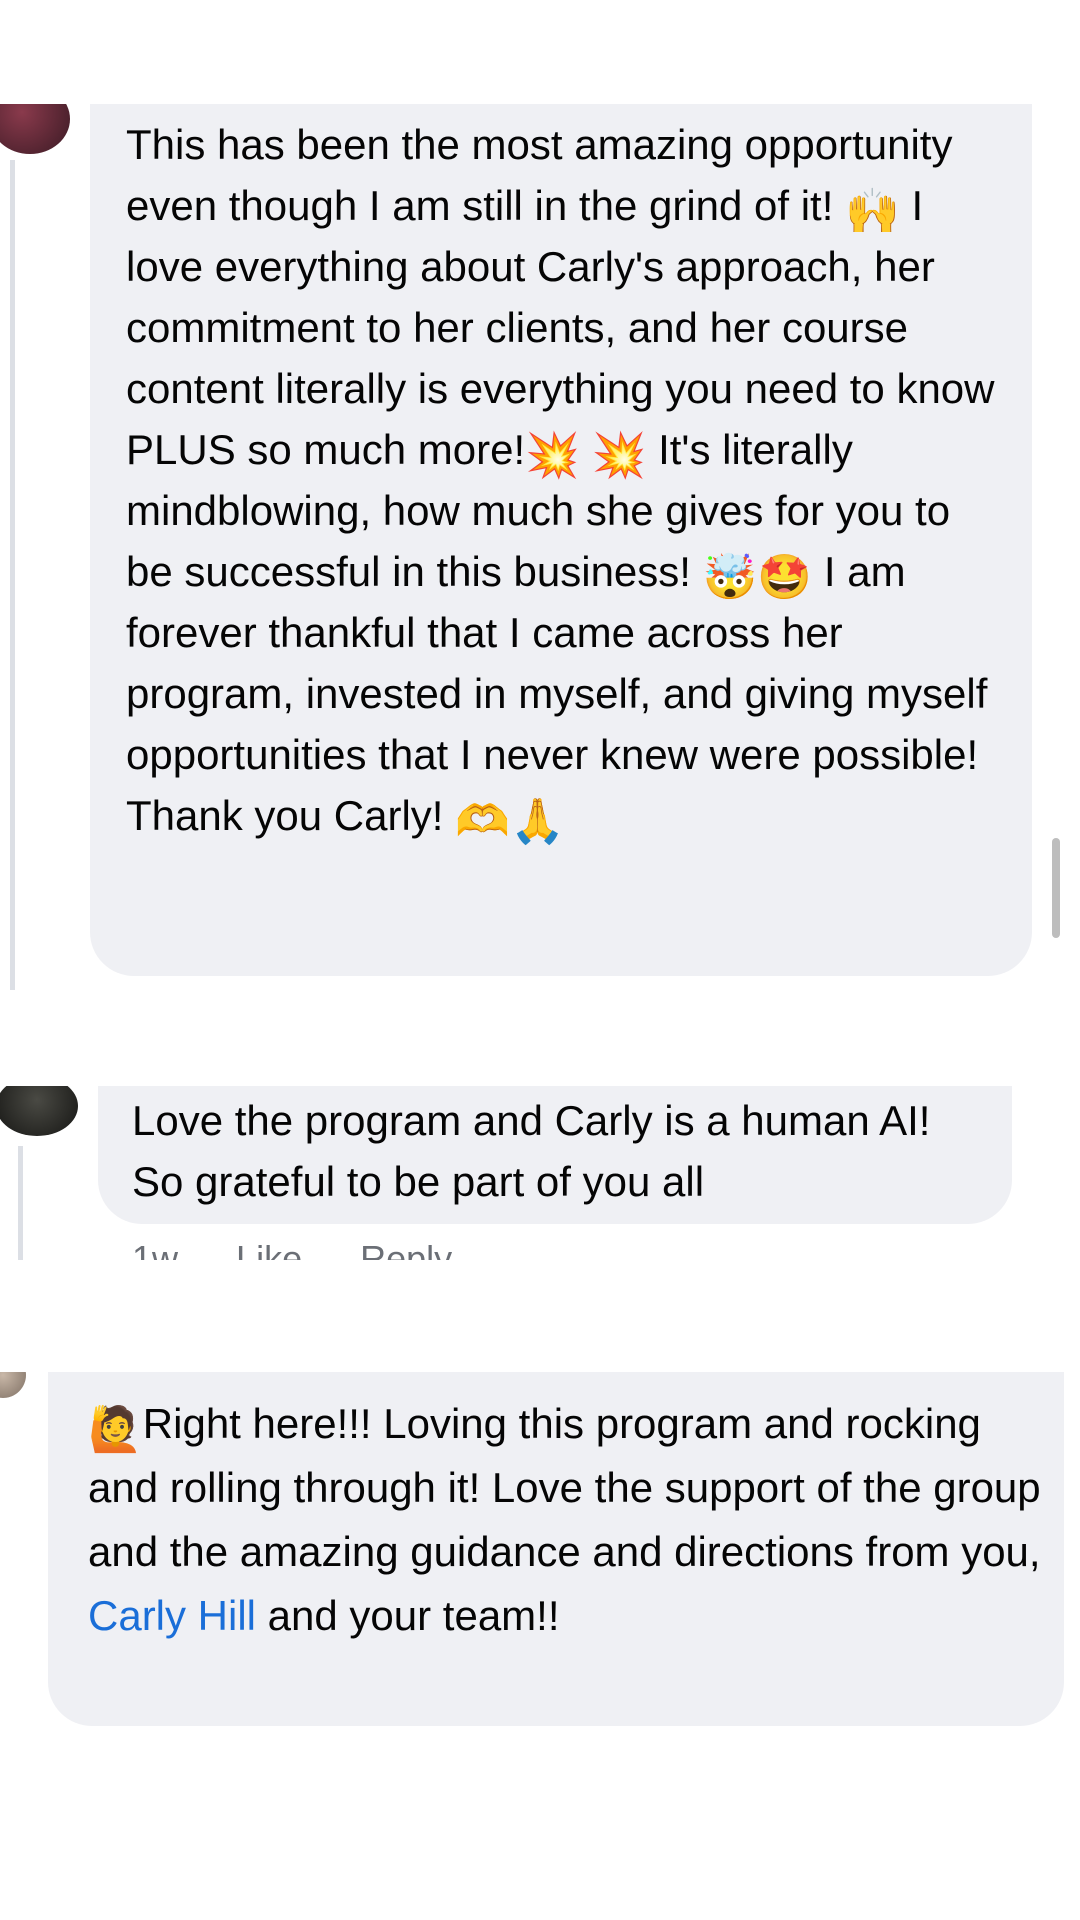 The width and height of the screenshot is (1080, 1920). I want to click on scrollbar, so click(1056, 888).